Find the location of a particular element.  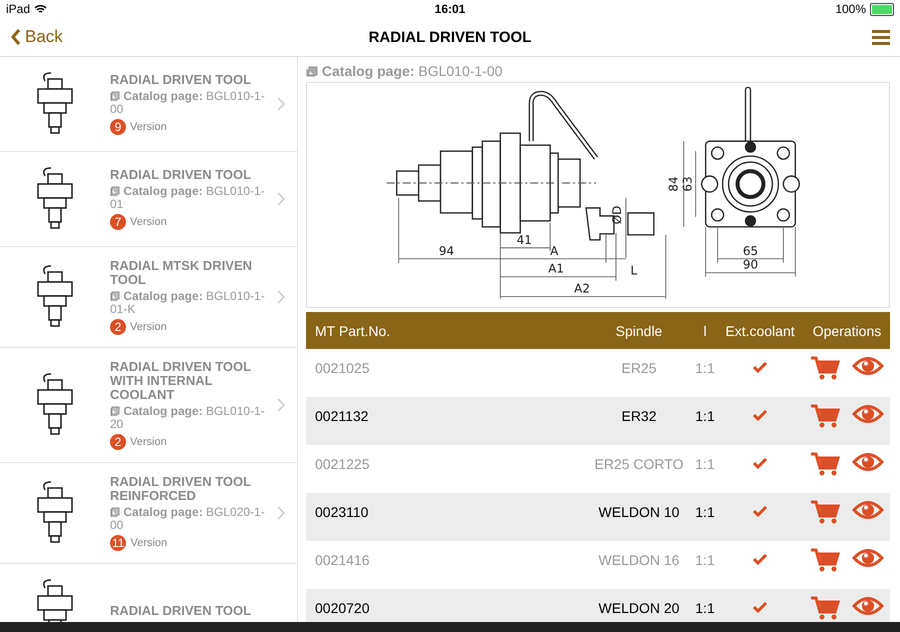

product-title: RADIAL MTSK DRIVEN TOOL is located at coordinates (182, 273).